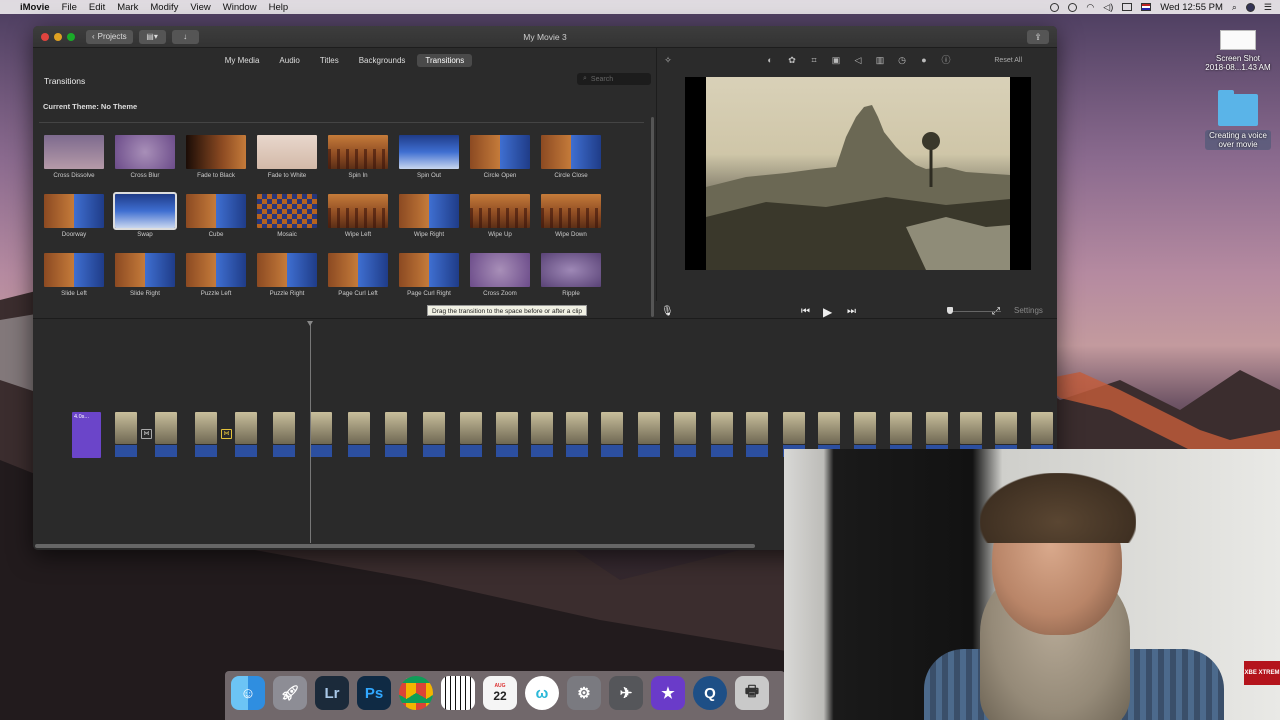  I want to click on transition-item: Fade to Black, so click(216, 157).